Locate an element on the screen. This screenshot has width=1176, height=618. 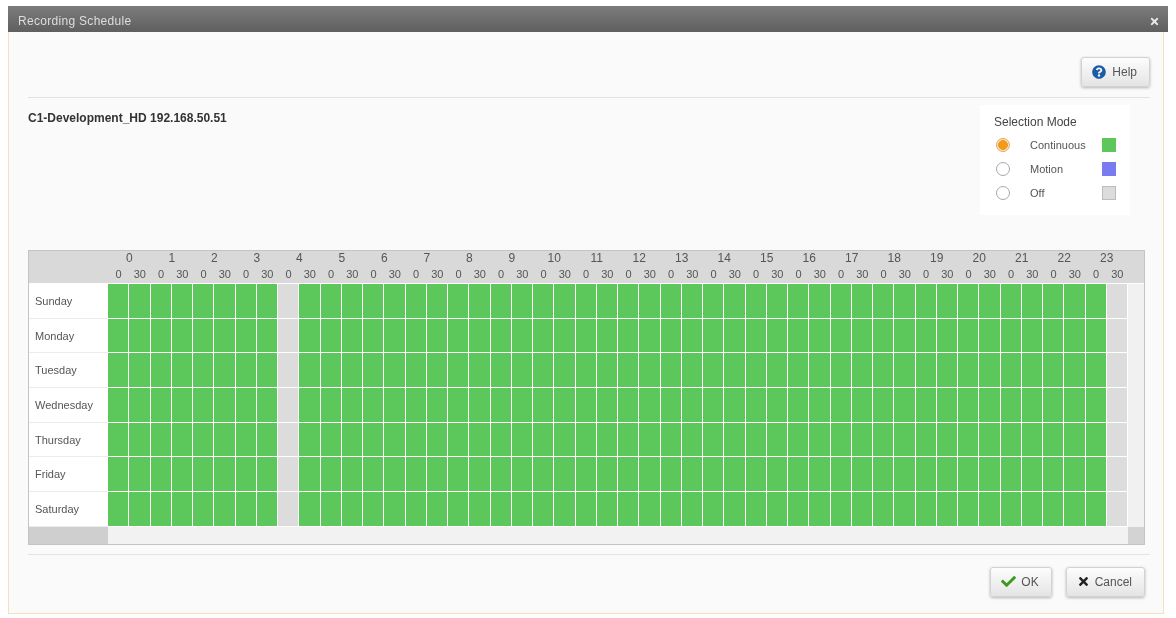
close-icon is located at coordinates (1154, 21).